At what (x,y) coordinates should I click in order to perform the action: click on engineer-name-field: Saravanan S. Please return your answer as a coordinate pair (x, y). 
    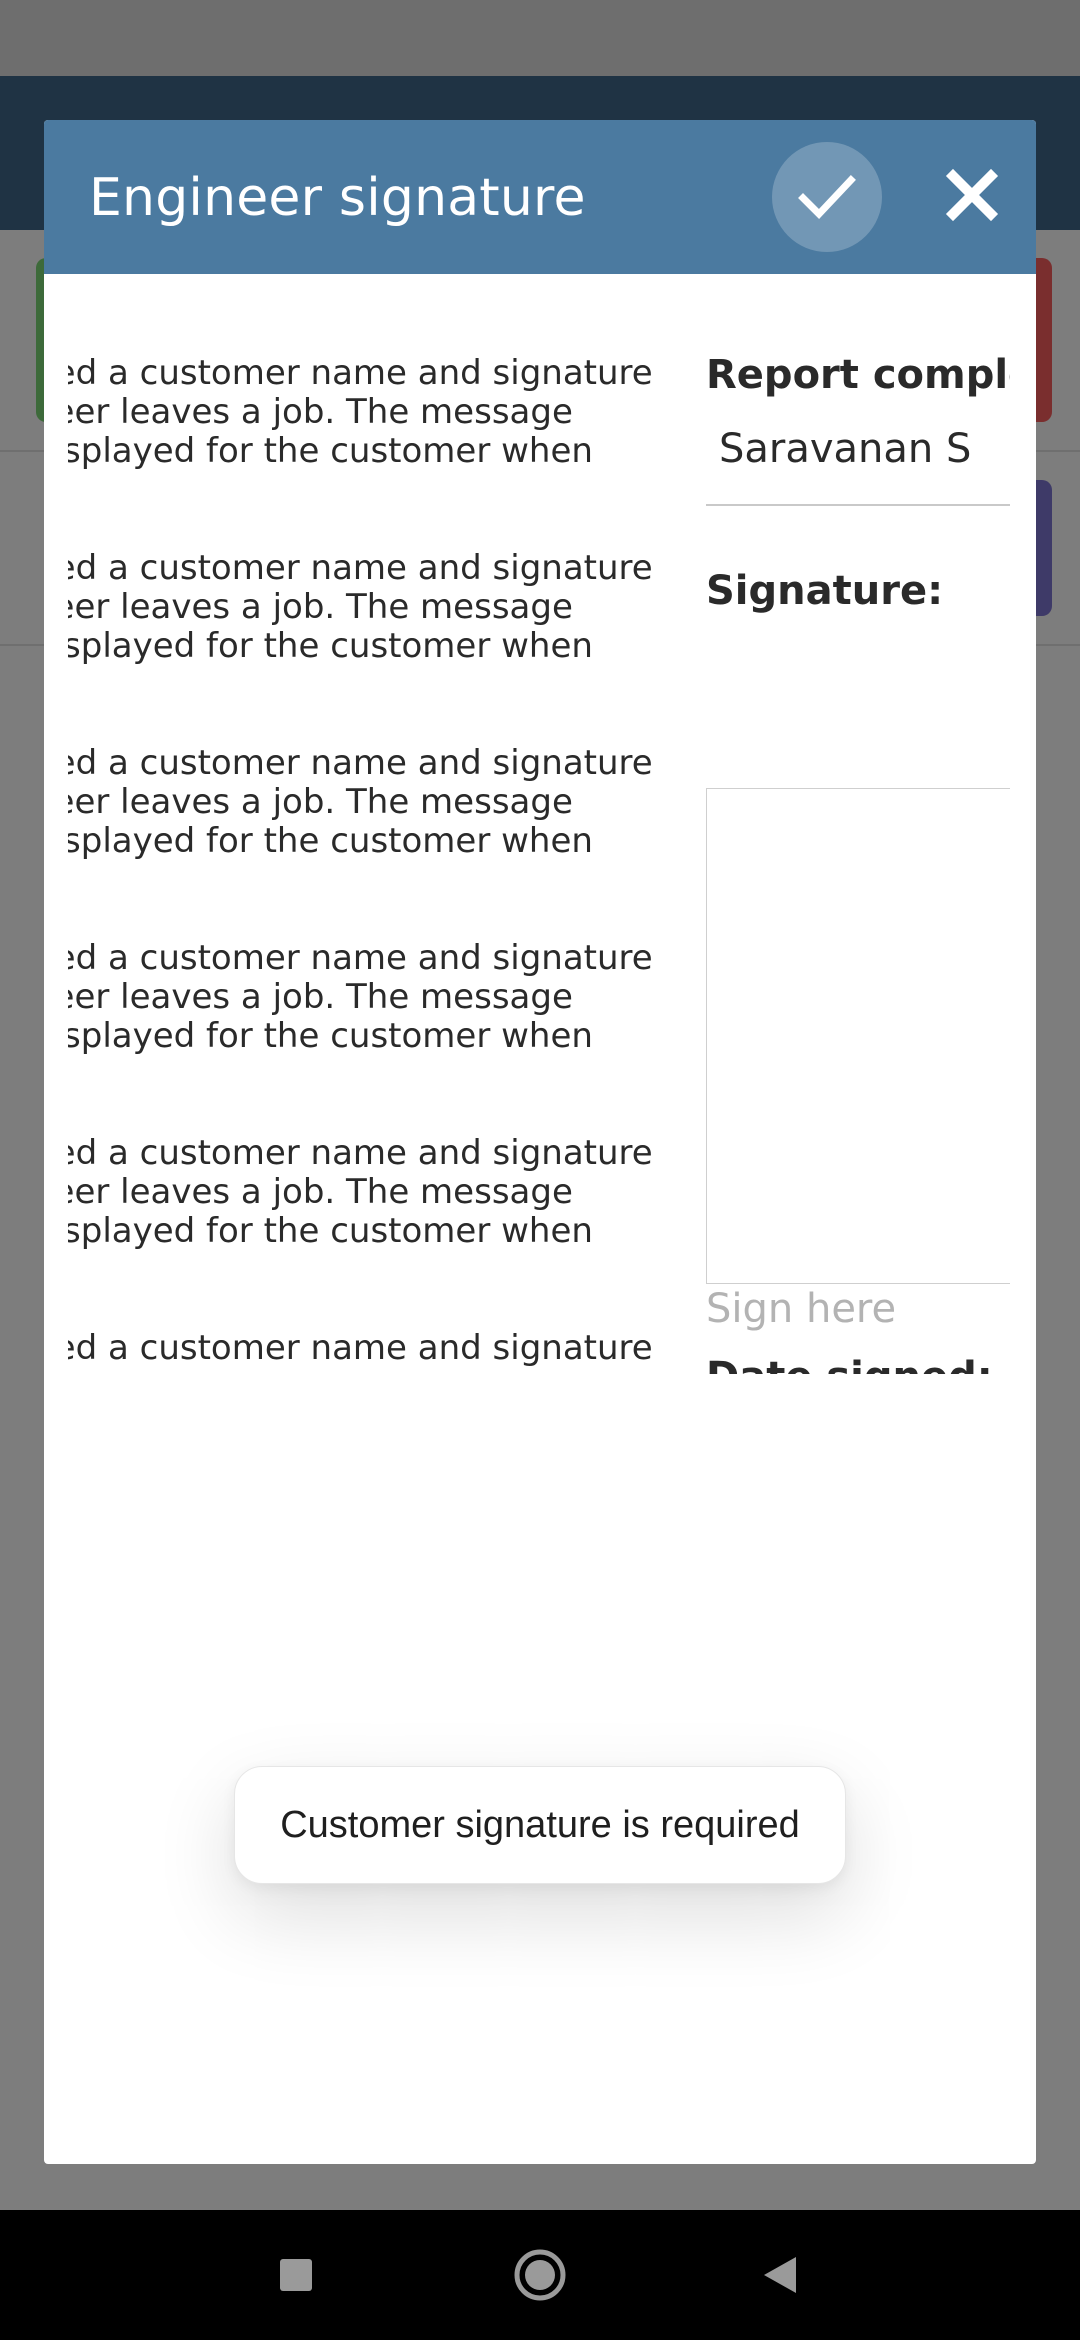
    Looking at the image, I should click on (845, 449).